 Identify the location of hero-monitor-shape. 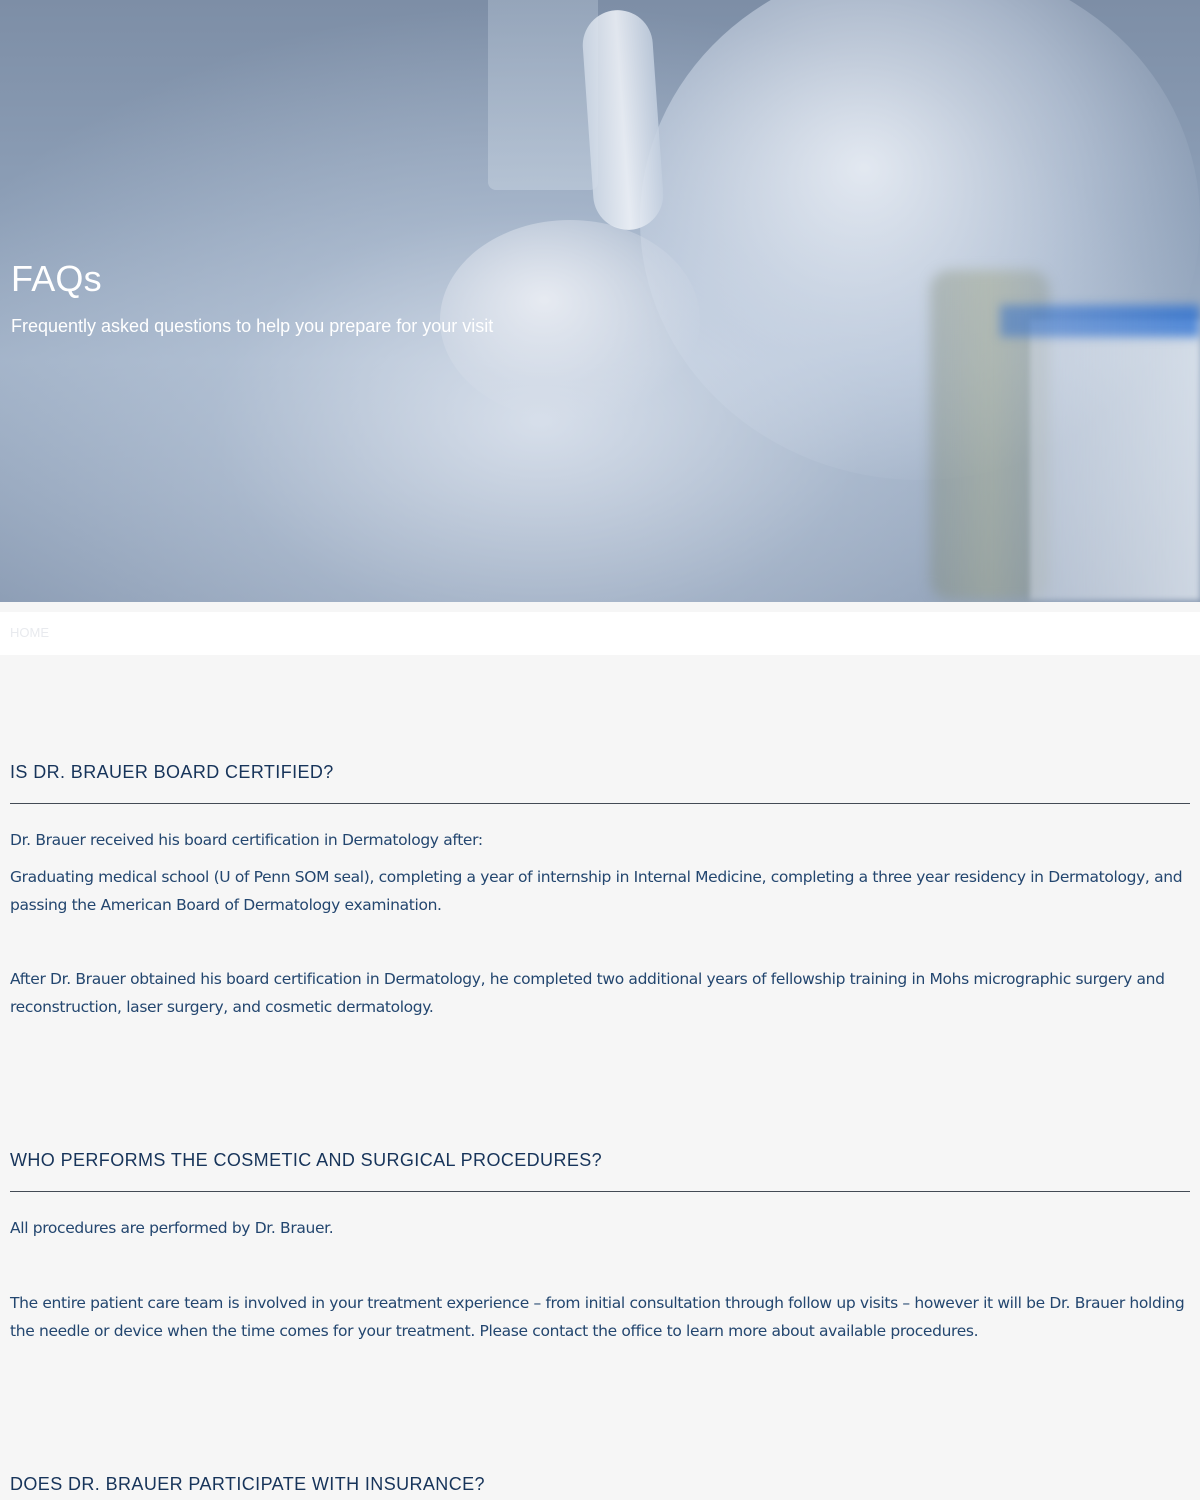
(543, 95).